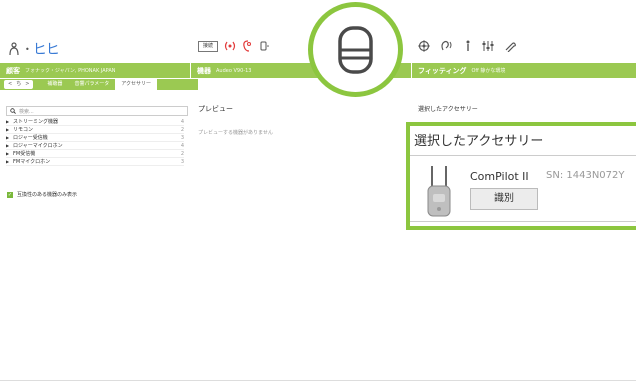  What do you see at coordinates (91, 84) in the screenshot?
I see `tab-acoustic-parameters: 音響パラメータ` at bounding box center [91, 84].